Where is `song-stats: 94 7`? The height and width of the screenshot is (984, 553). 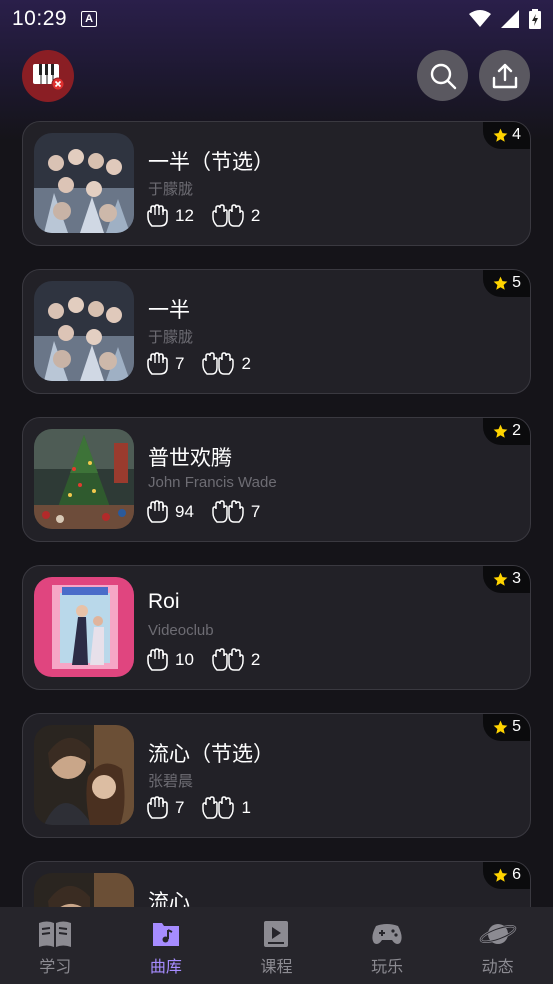
song-stats: 94 7 is located at coordinates (212, 512).